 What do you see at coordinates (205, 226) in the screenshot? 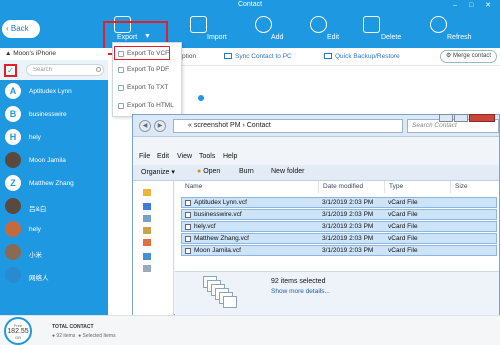
I see `file-name: hely.vcf` at bounding box center [205, 226].